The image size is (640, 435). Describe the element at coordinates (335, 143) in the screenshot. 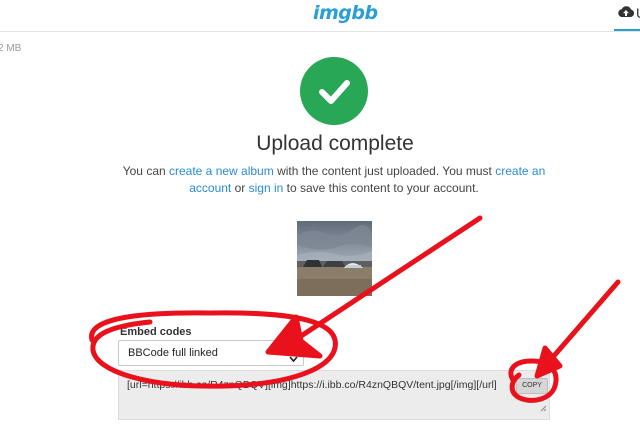

I see `page-title: Upload complete` at that location.